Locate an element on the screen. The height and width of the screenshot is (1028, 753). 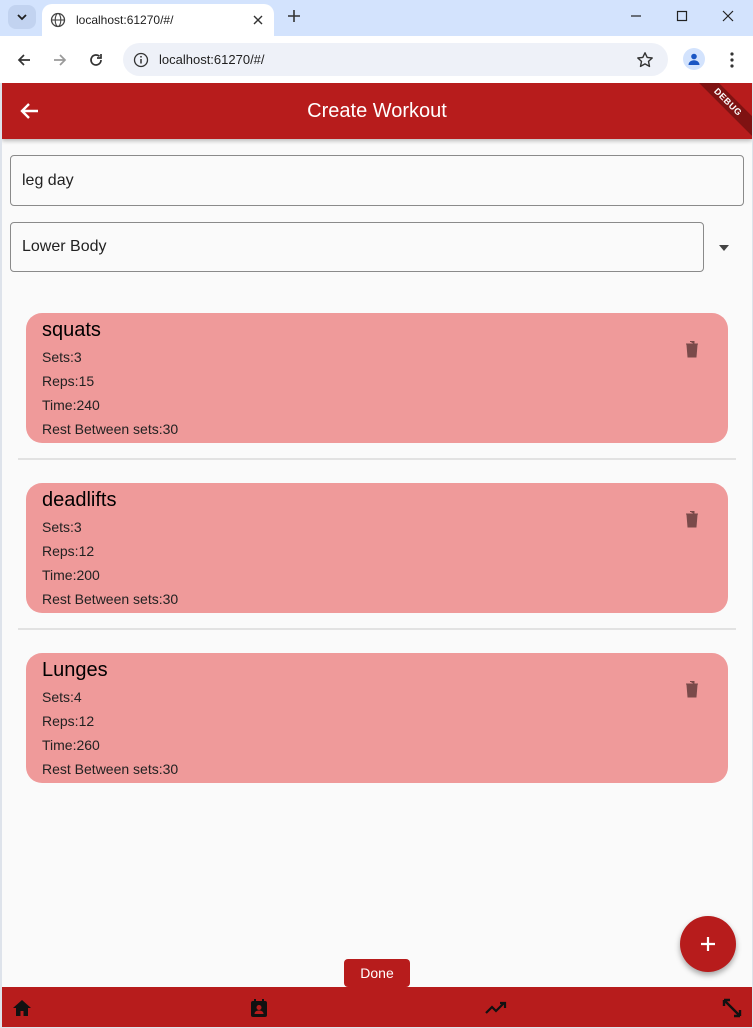
bottom-navigation is located at coordinates (377, 1007).